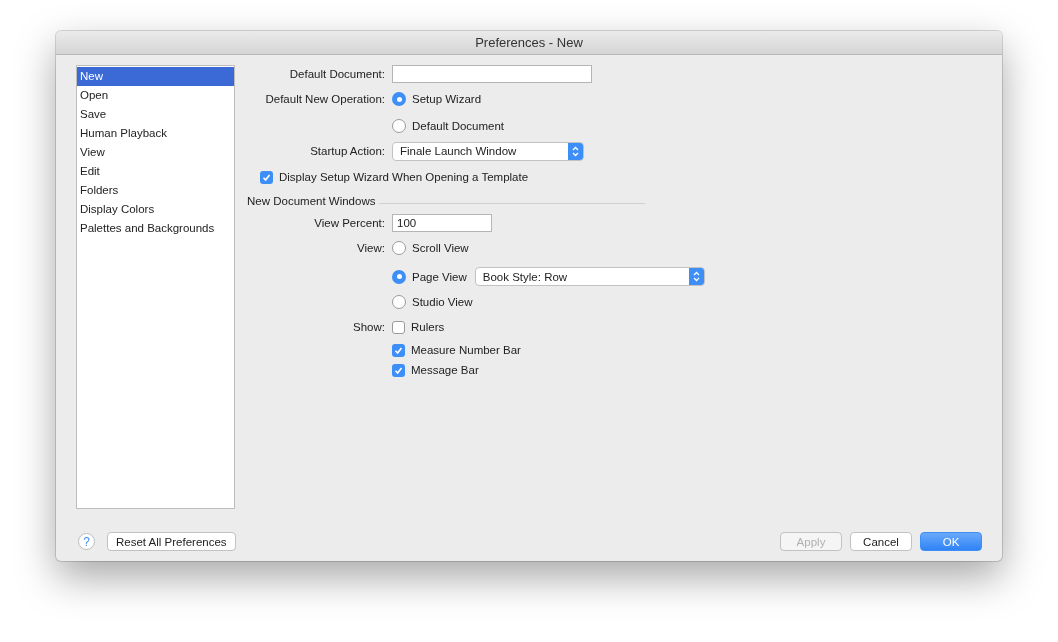  I want to click on category-item: Human Playback, so click(155, 133).